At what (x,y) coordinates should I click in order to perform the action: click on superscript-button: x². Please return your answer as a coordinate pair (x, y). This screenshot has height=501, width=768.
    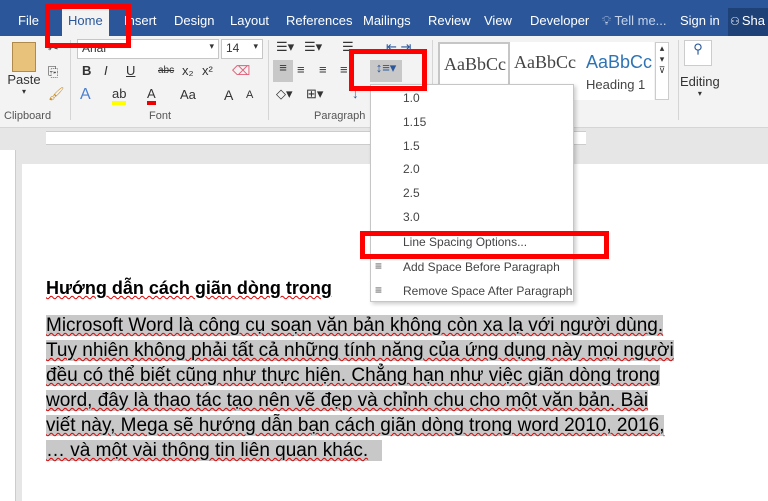
    Looking at the image, I should click on (207, 70).